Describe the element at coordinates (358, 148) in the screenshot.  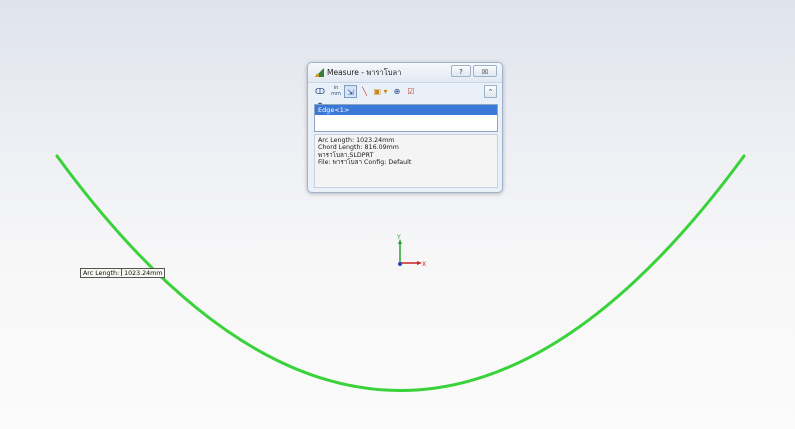
I see `chord-length-result: Chord Length: 816.09mm` at that location.